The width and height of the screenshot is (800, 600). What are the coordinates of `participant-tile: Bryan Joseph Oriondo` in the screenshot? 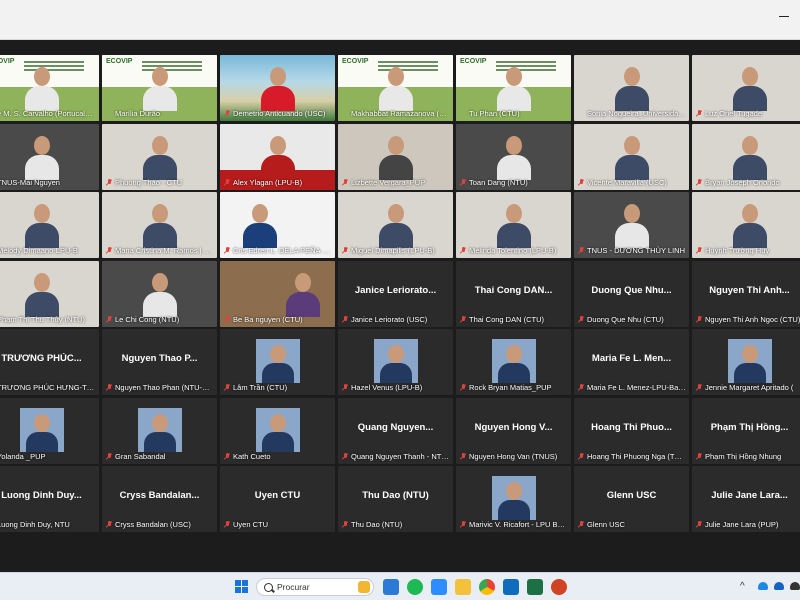 It's located at (746, 156).